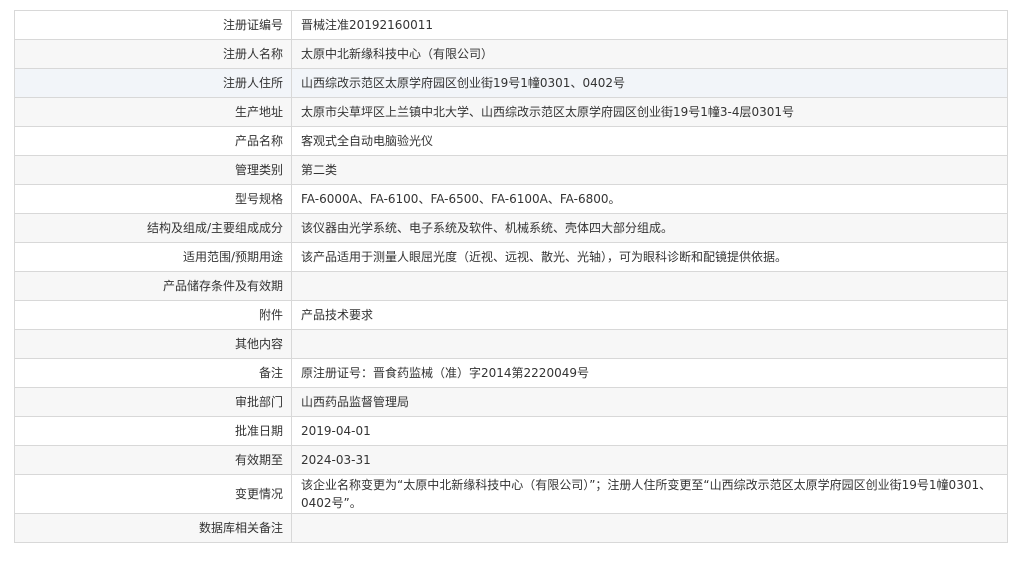 The image size is (1010, 562). Describe the element at coordinates (153, 83) in the screenshot. I see `field-label: 注册人住所` at that location.